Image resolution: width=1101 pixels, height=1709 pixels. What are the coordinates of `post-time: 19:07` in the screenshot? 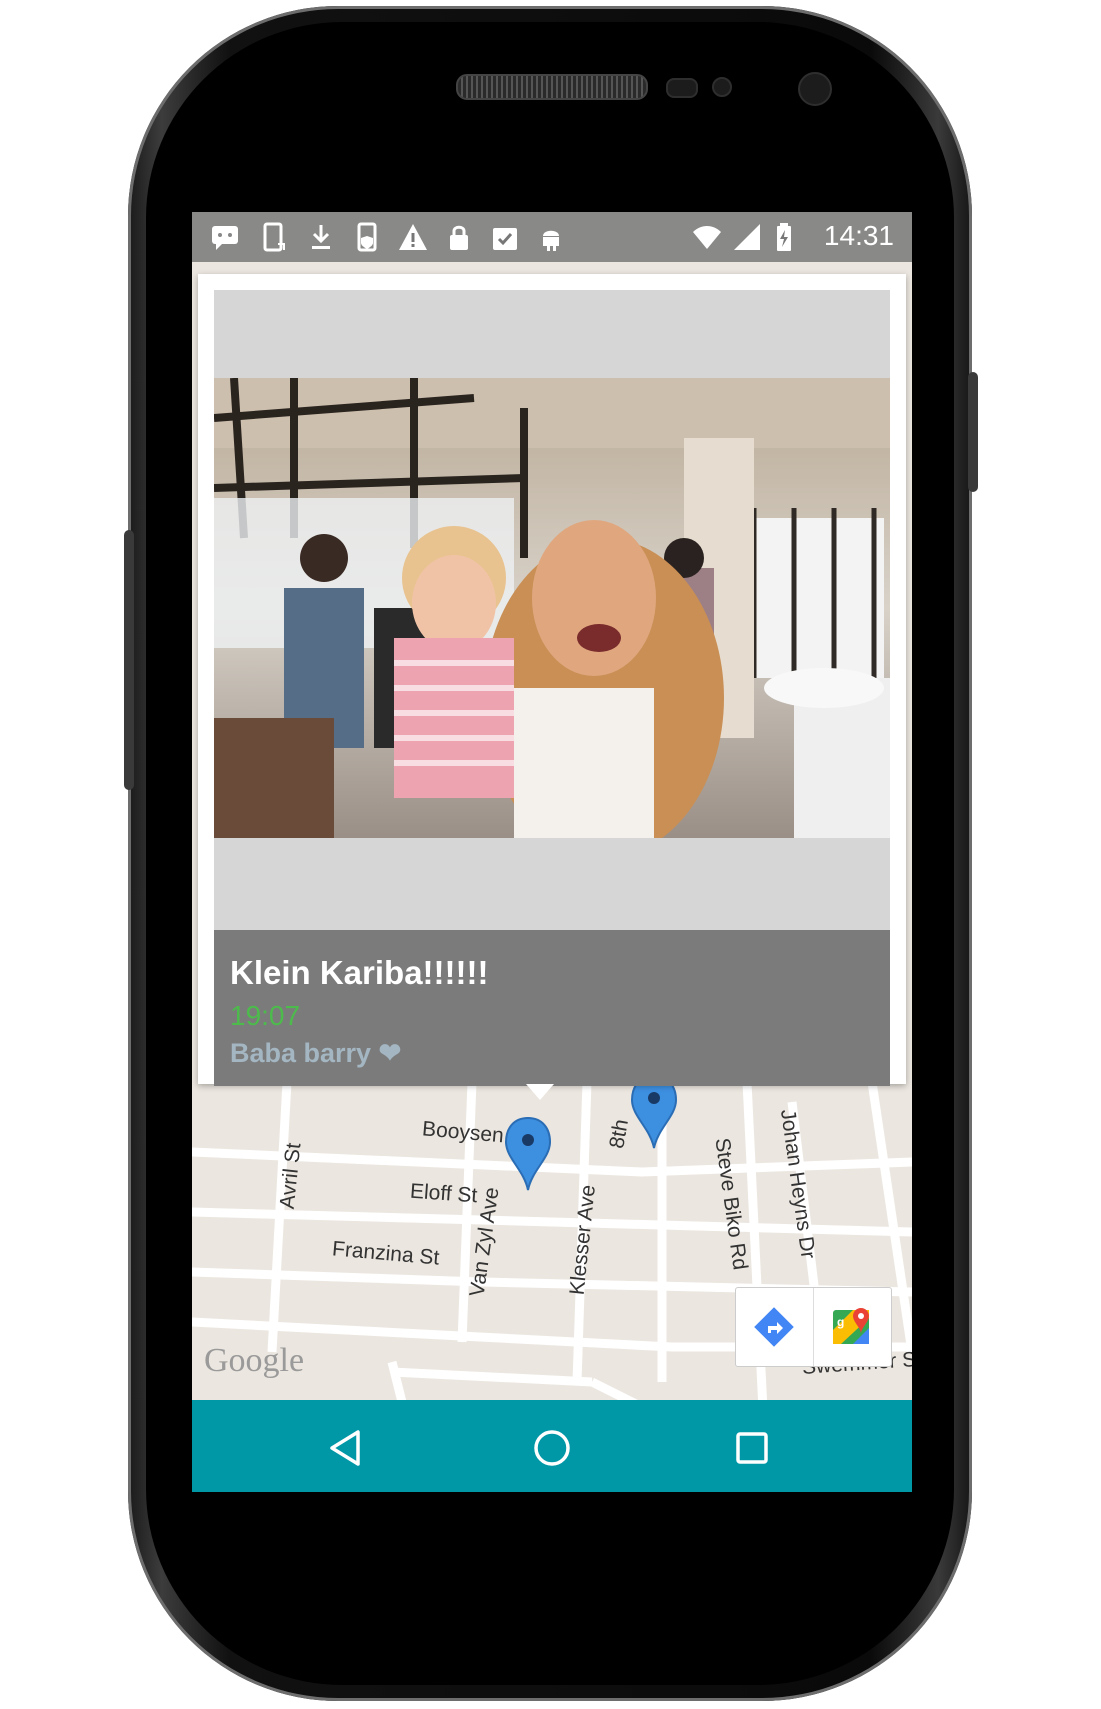 It's located at (265, 1015).